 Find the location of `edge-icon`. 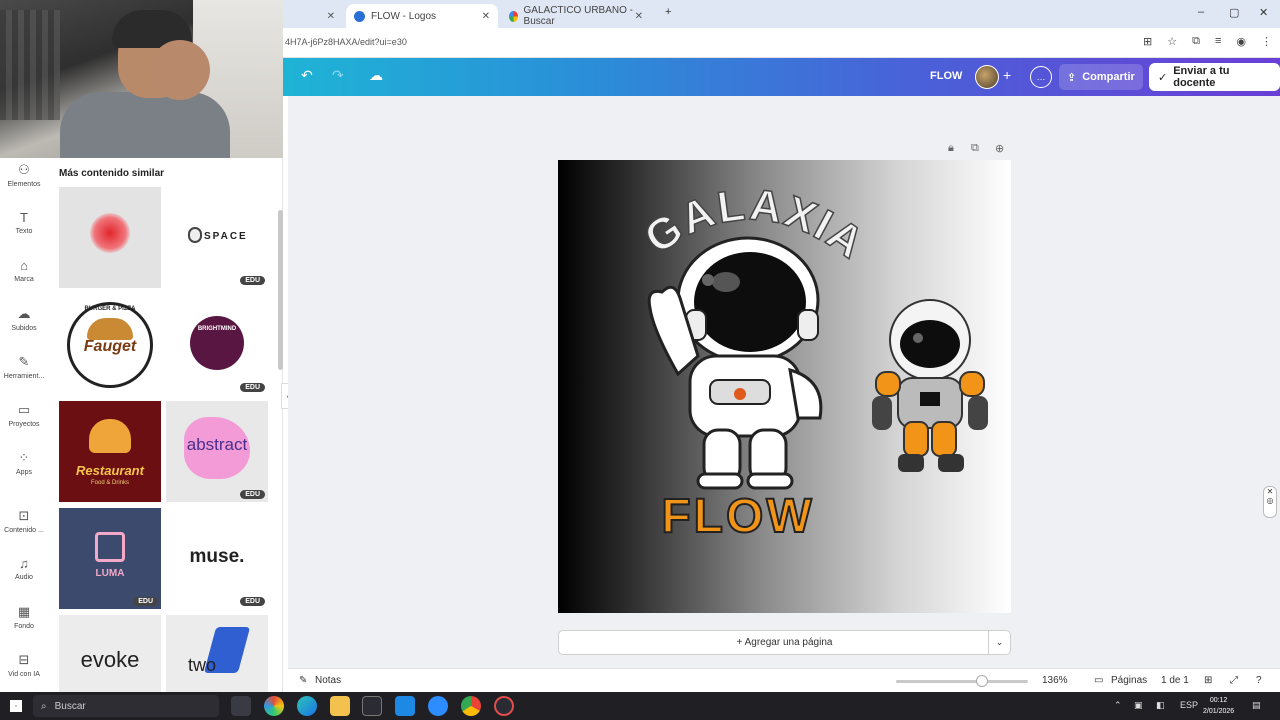

edge-icon is located at coordinates (307, 706).